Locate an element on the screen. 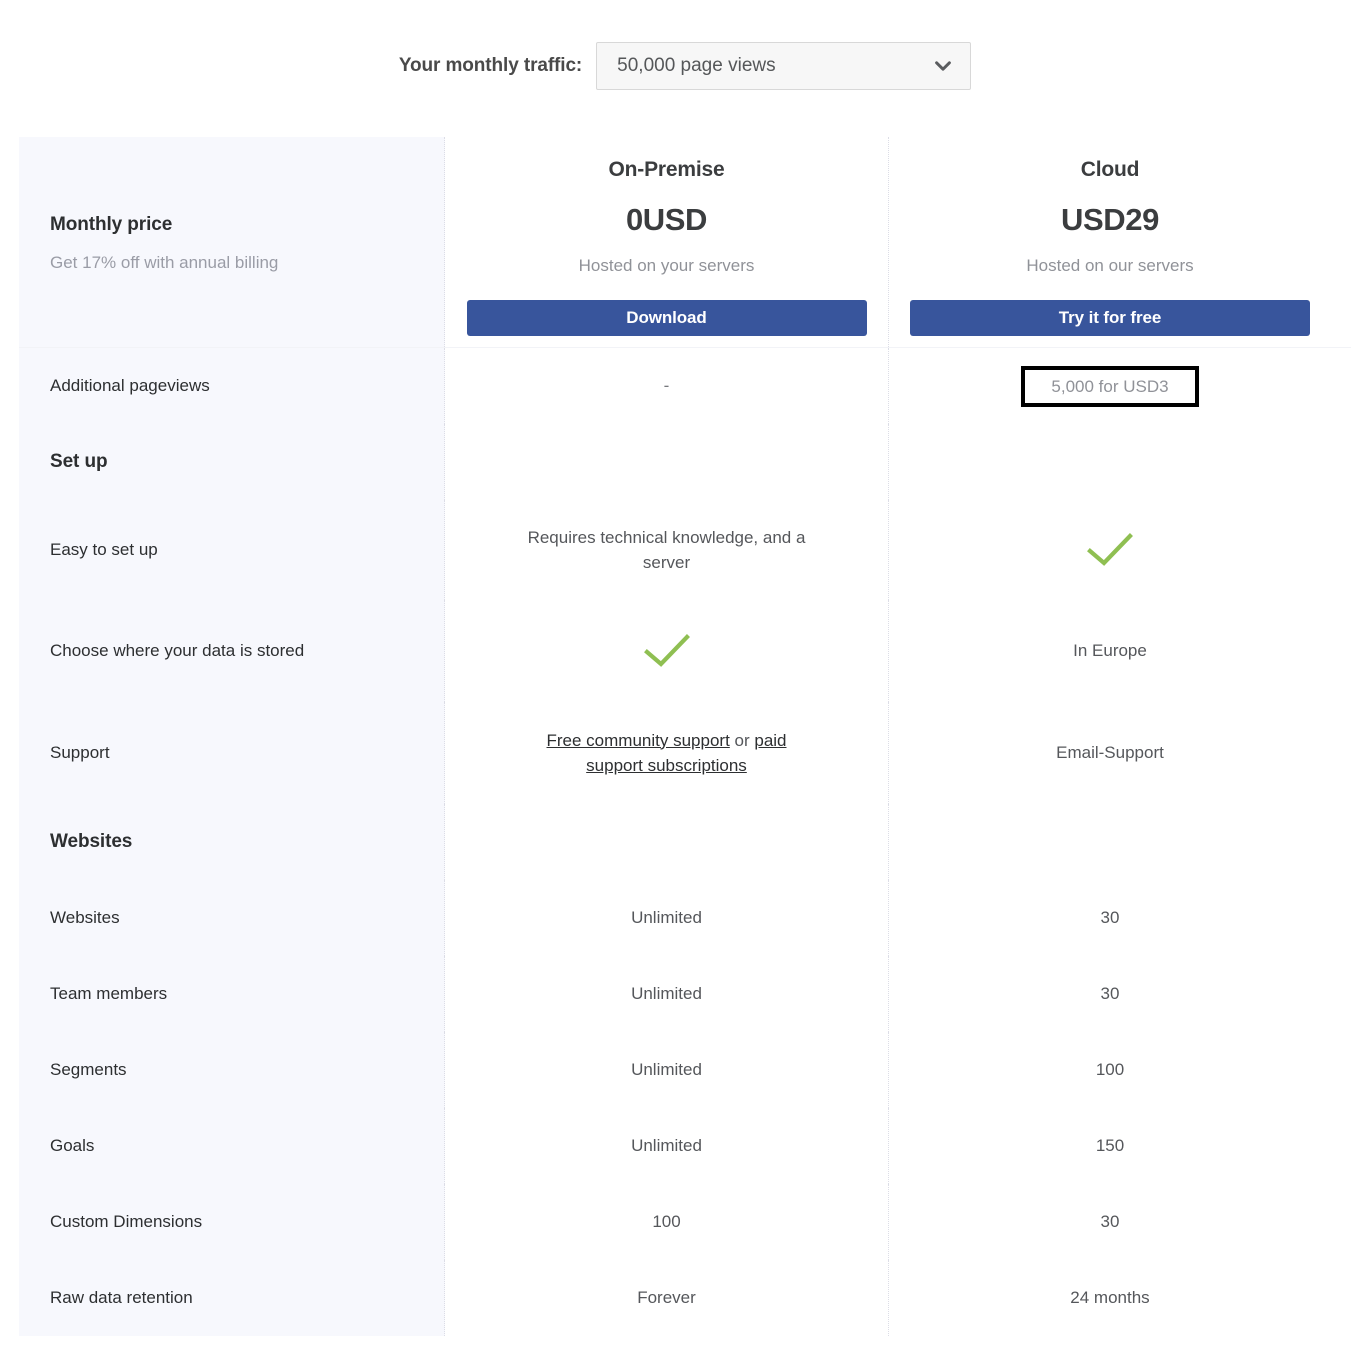  chevron-down-icon is located at coordinates (943, 65).